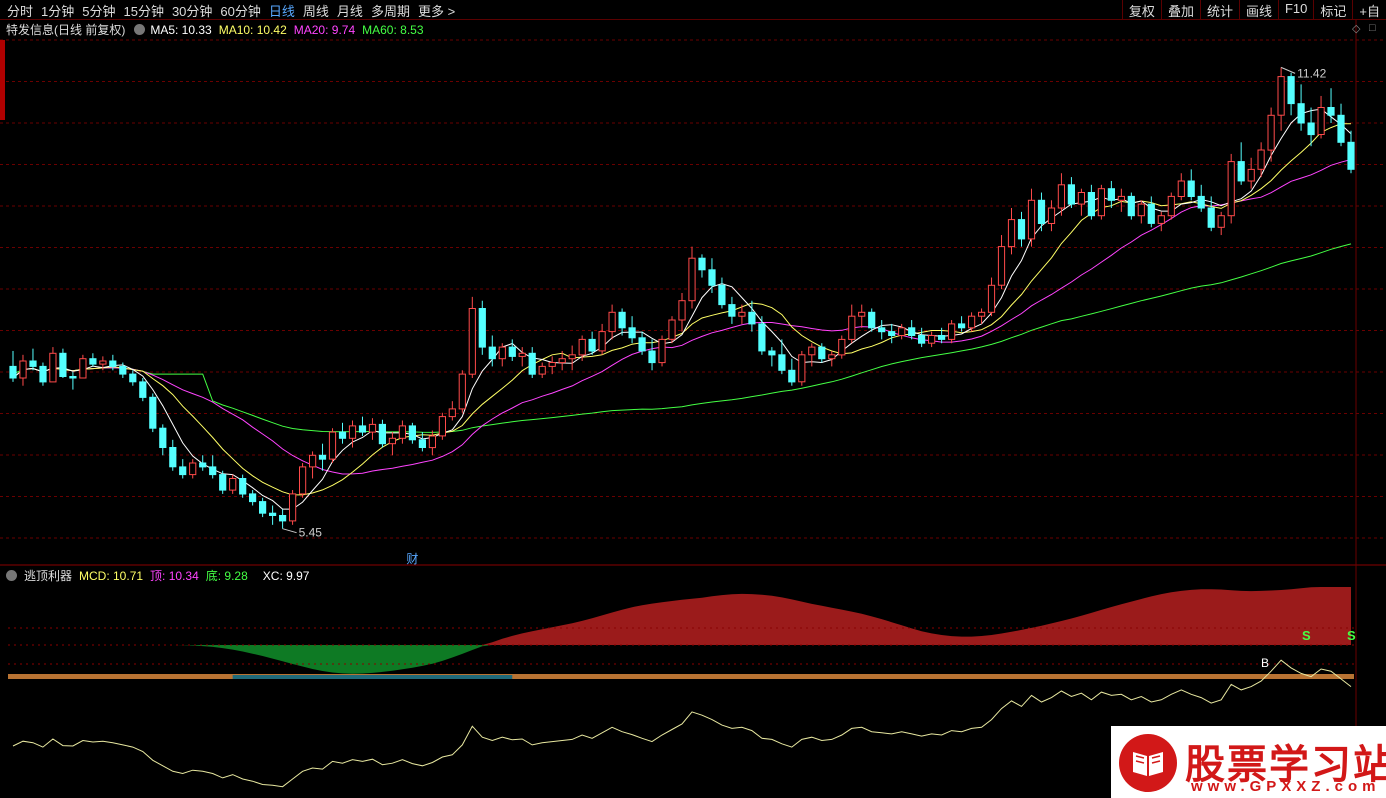 This screenshot has width=1386, height=798. I want to click on ma20-value: MA20: 9.74, so click(324, 29).